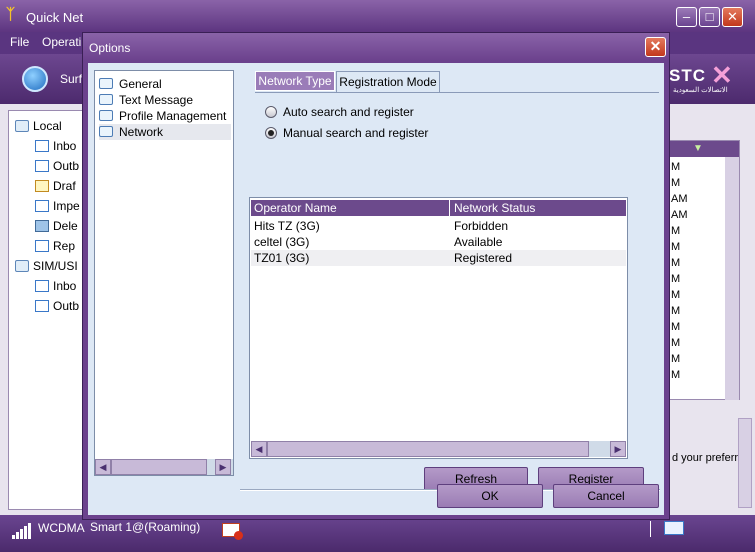  Describe the element at coordinates (388, 82) in the screenshot. I see `tab-registration-mode: Registration Mode` at that location.